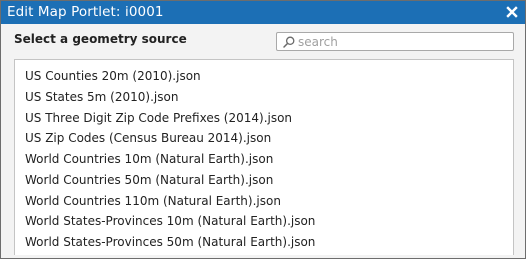  I want to click on geometry-source-label: Select a geometry source, so click(100, 39).